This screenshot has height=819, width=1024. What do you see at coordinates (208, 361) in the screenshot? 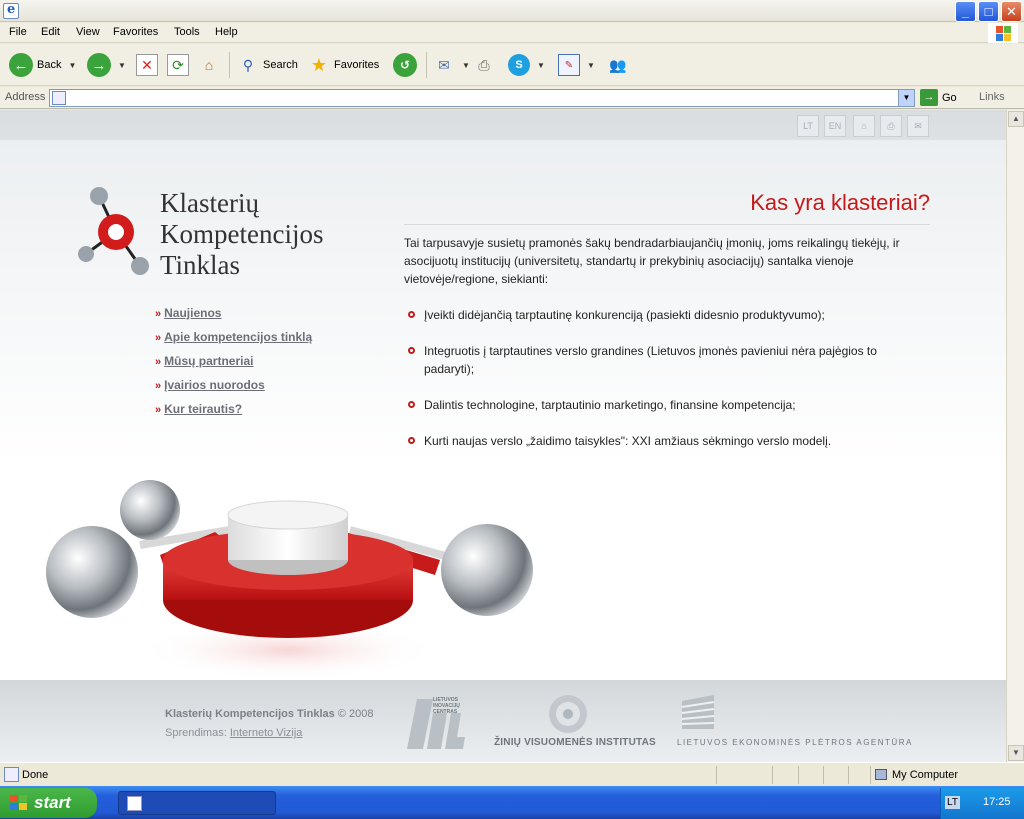
I see `nav-link: Mūsų partneriai` at bounding box center [208, 361].